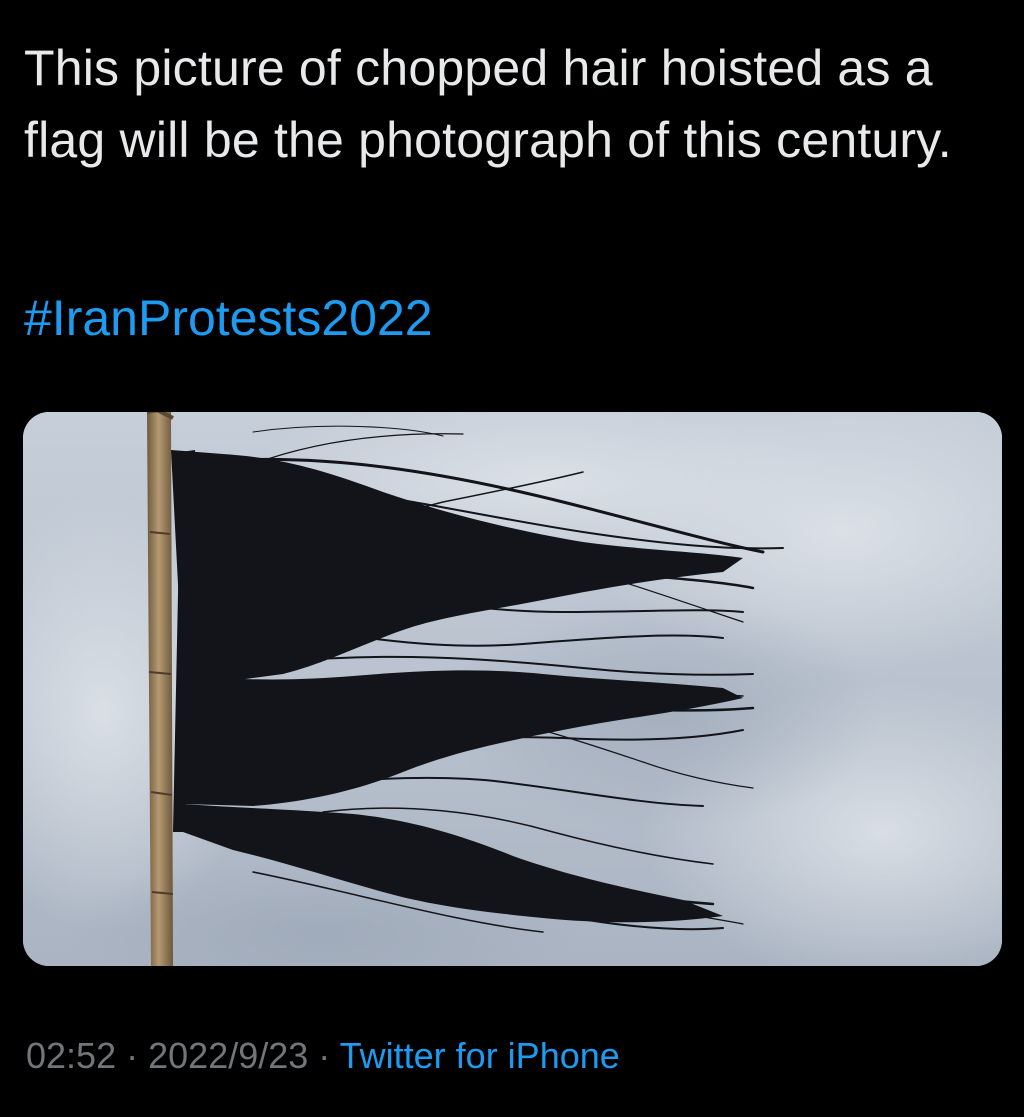 The width and height of the screenshot is (1024, 1117). I want to click on tweet-meta: 02:52 · 2022/9/23 · Twitter for iPhone, so click(323, 1056).